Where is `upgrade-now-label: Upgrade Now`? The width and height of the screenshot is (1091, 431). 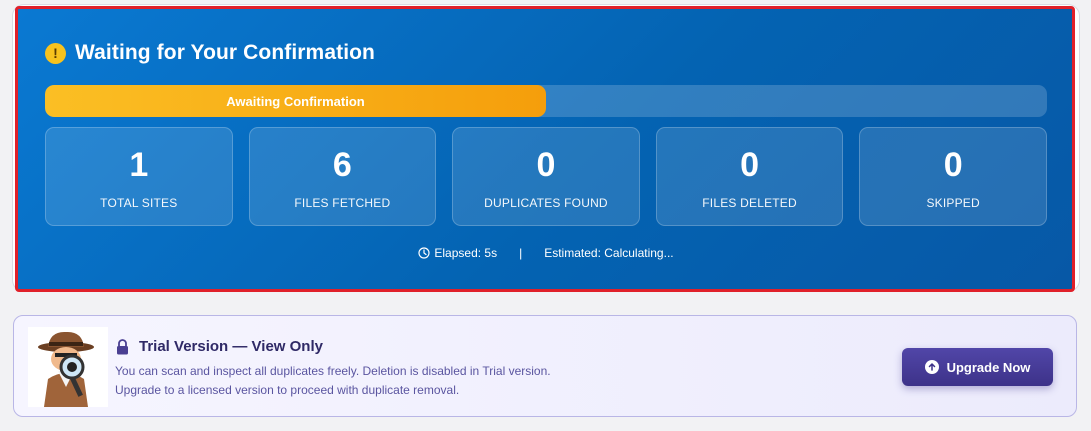 upgrade-now-label: Upgrade Now is located at coordinates (988, 367).